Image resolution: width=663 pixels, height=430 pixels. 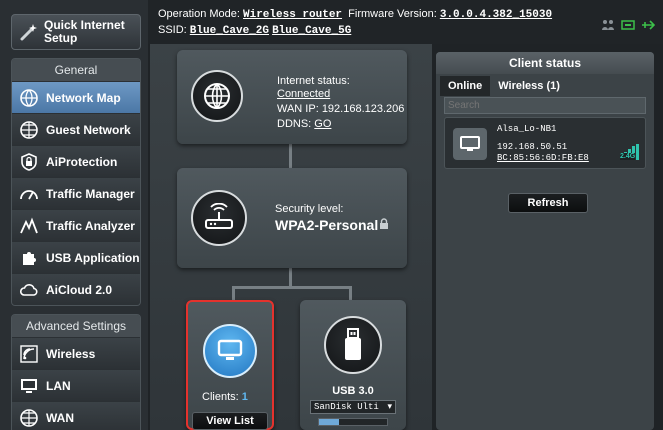 What do you see at coordinates (220, 397) in the screenshot?
I see `clients-label: Clients:` at bounding box center [220, 397].